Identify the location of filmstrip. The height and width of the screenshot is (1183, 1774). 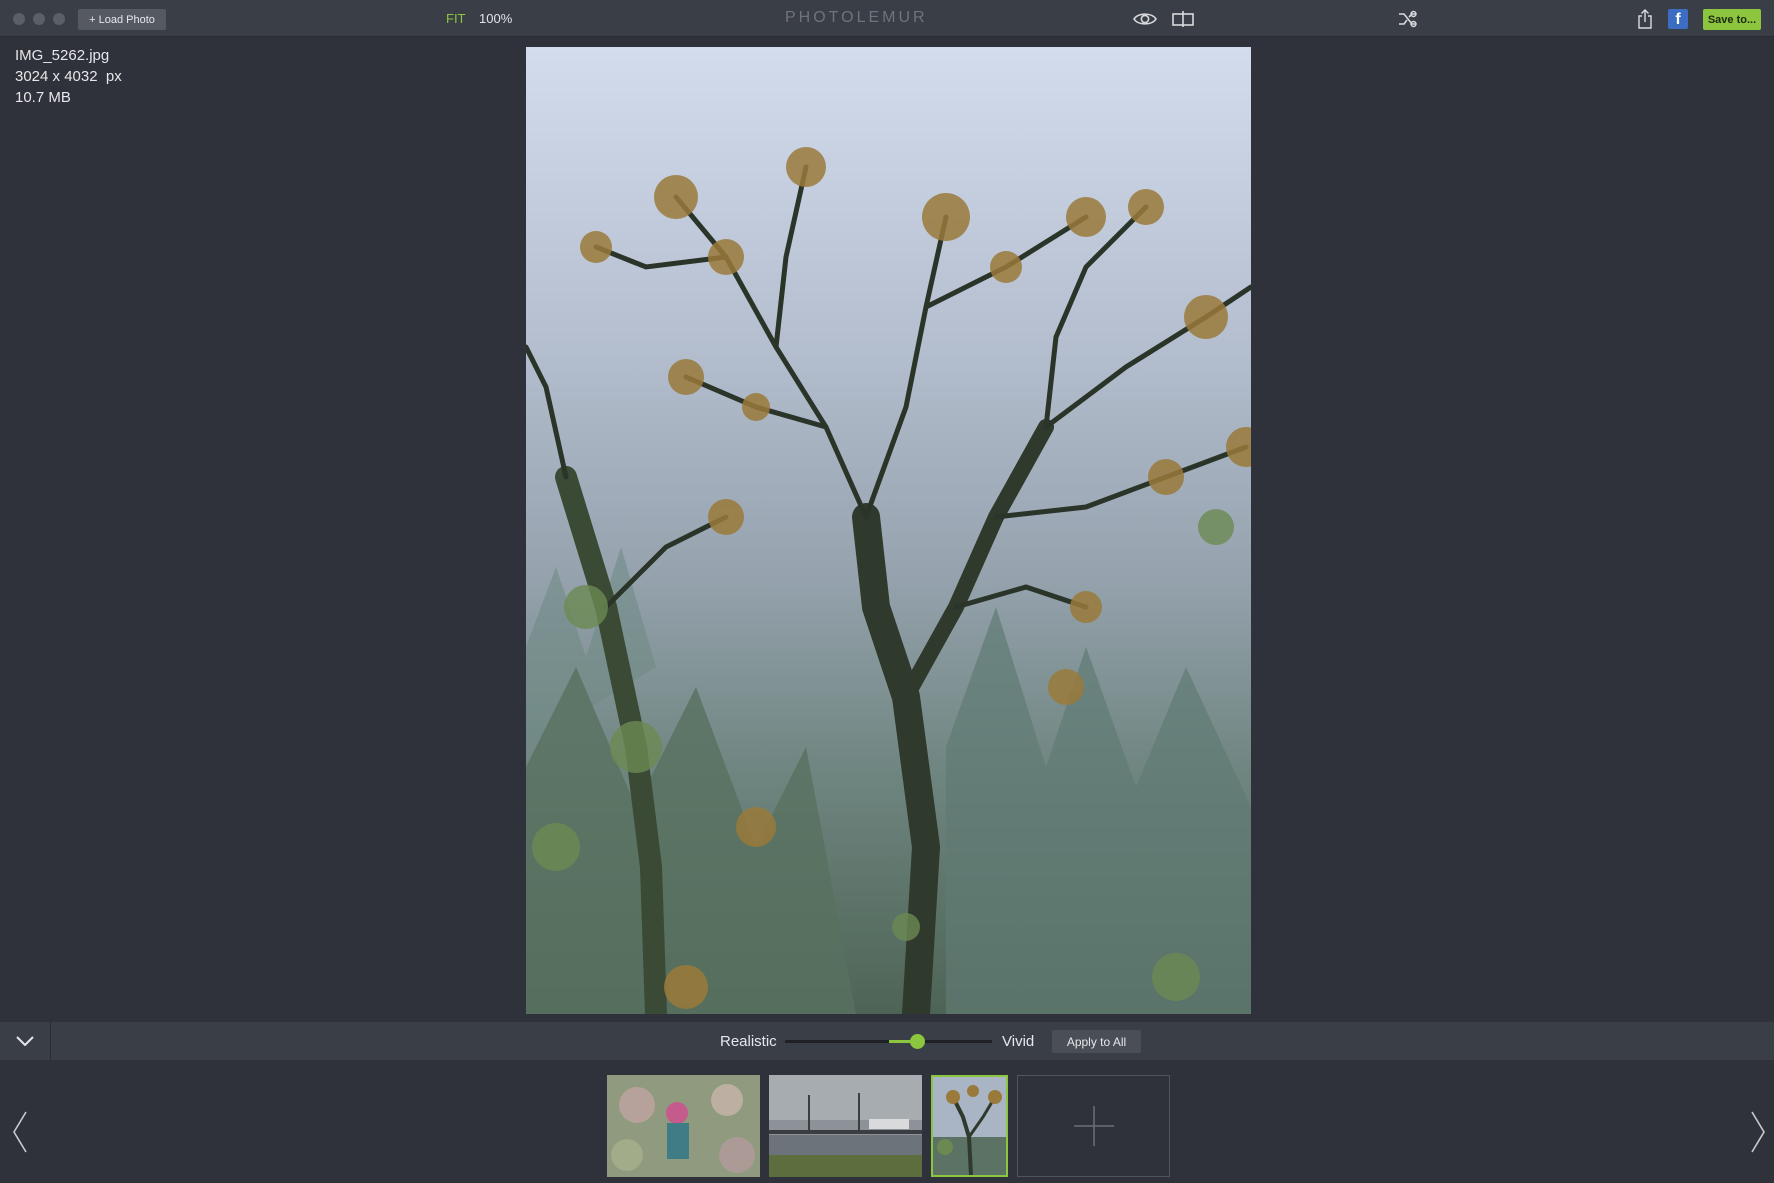
(887, 1121).